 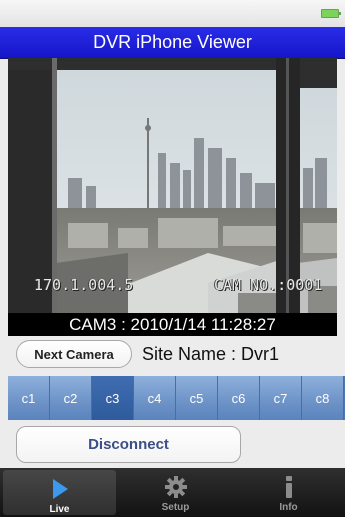 What do you see at coordinates (74, 354) in the screenshot?
I see `next-camera-button: Next Camera` at bounding box center [74, 354].